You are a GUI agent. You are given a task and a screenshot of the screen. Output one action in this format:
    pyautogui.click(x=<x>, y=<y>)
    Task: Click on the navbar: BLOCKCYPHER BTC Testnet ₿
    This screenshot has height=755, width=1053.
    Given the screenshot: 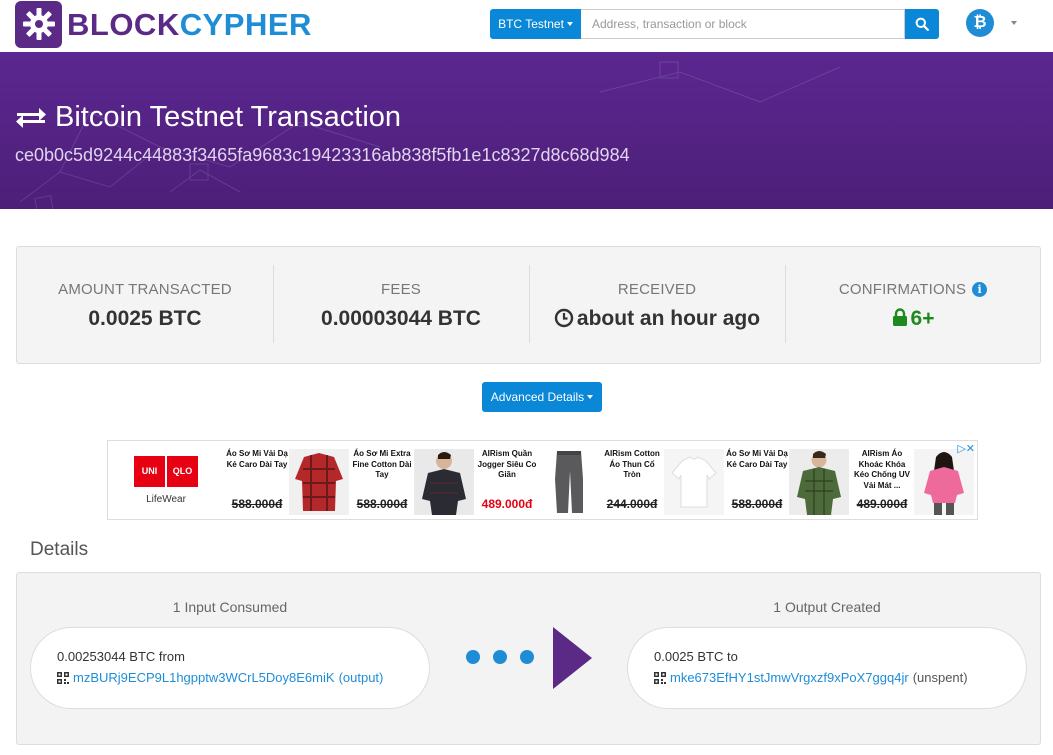 What is the action you would take?
    pyautogui.click(x=526, y=26)
    